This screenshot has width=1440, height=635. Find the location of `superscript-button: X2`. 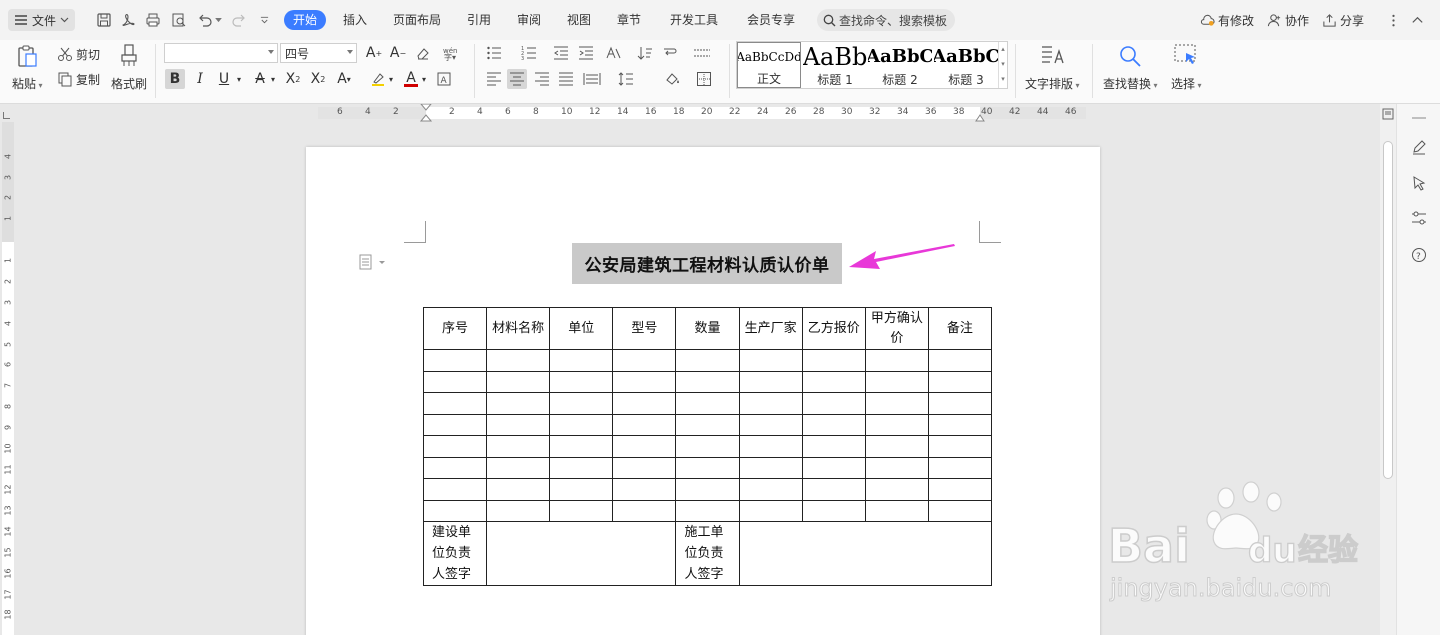

superscript-button: X2 is located at coordinates (293, 79).